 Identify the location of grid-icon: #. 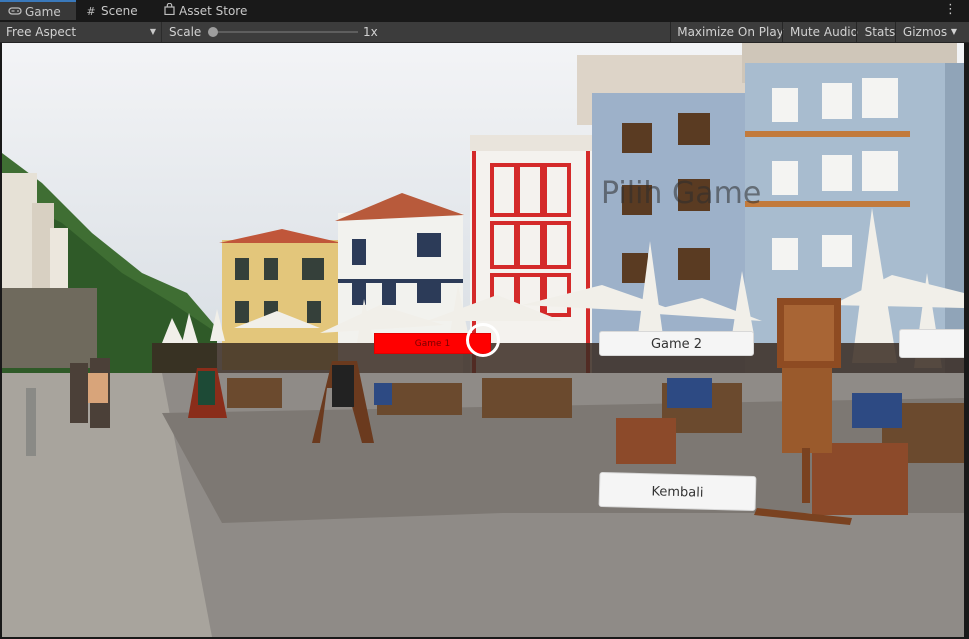
(91, 11).